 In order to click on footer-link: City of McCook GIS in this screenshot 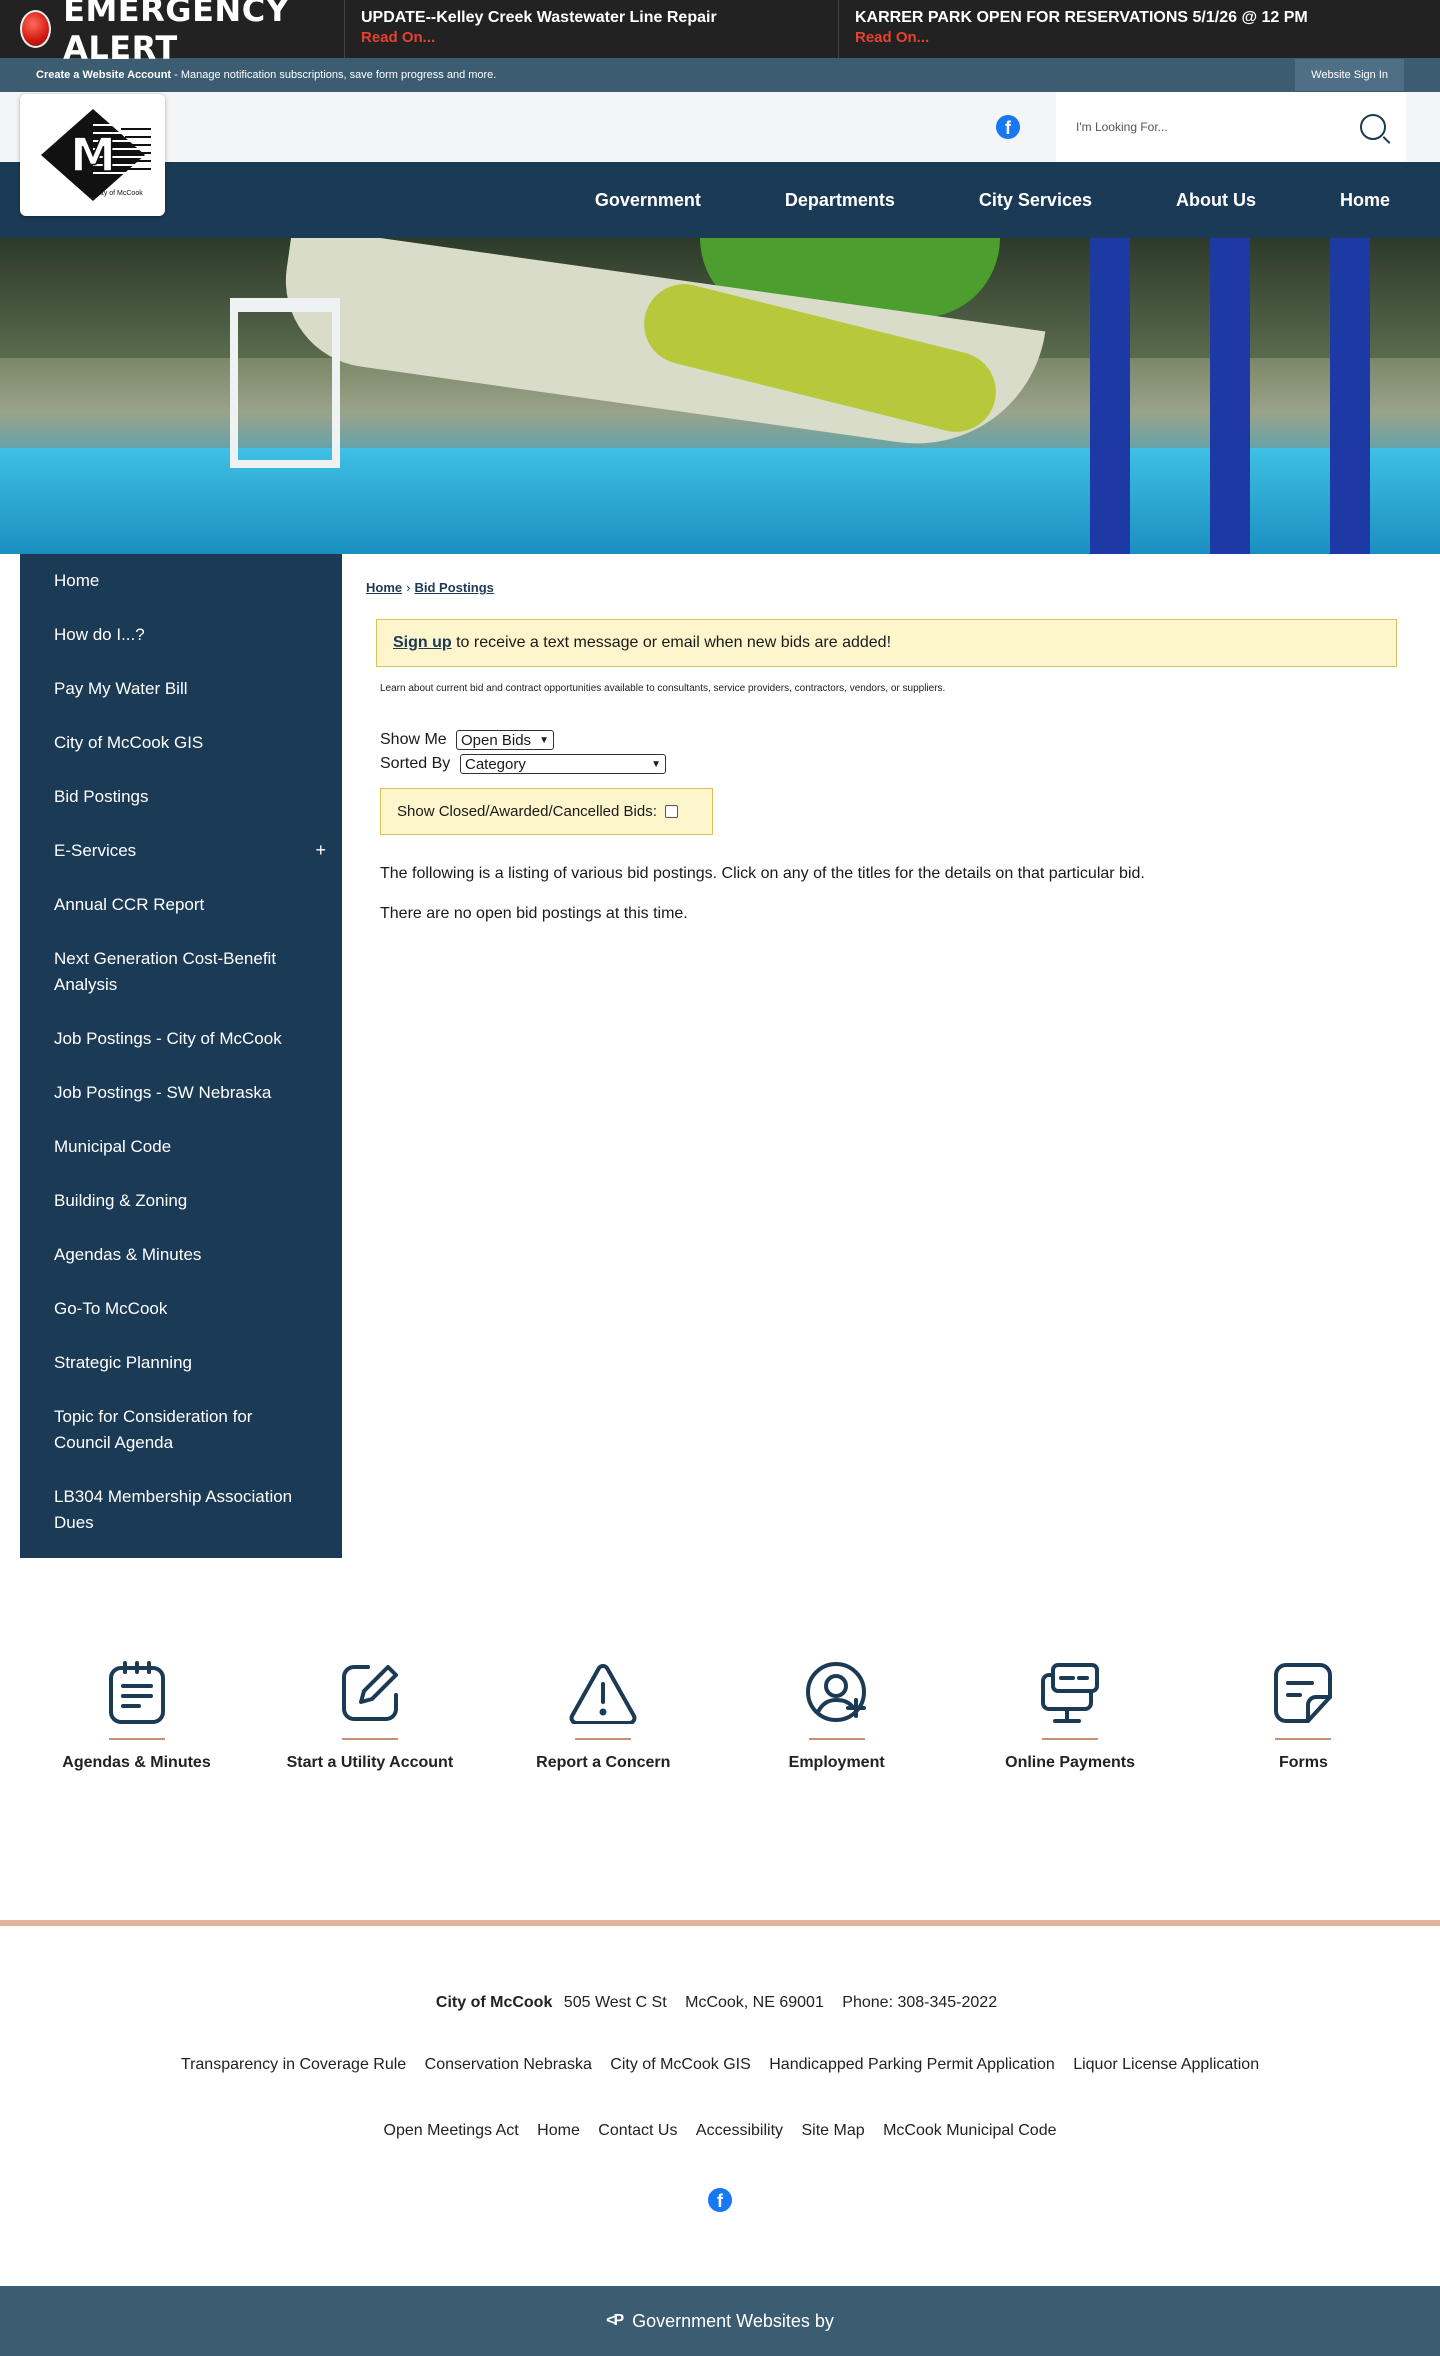, I will do `click(680, 2064)`.